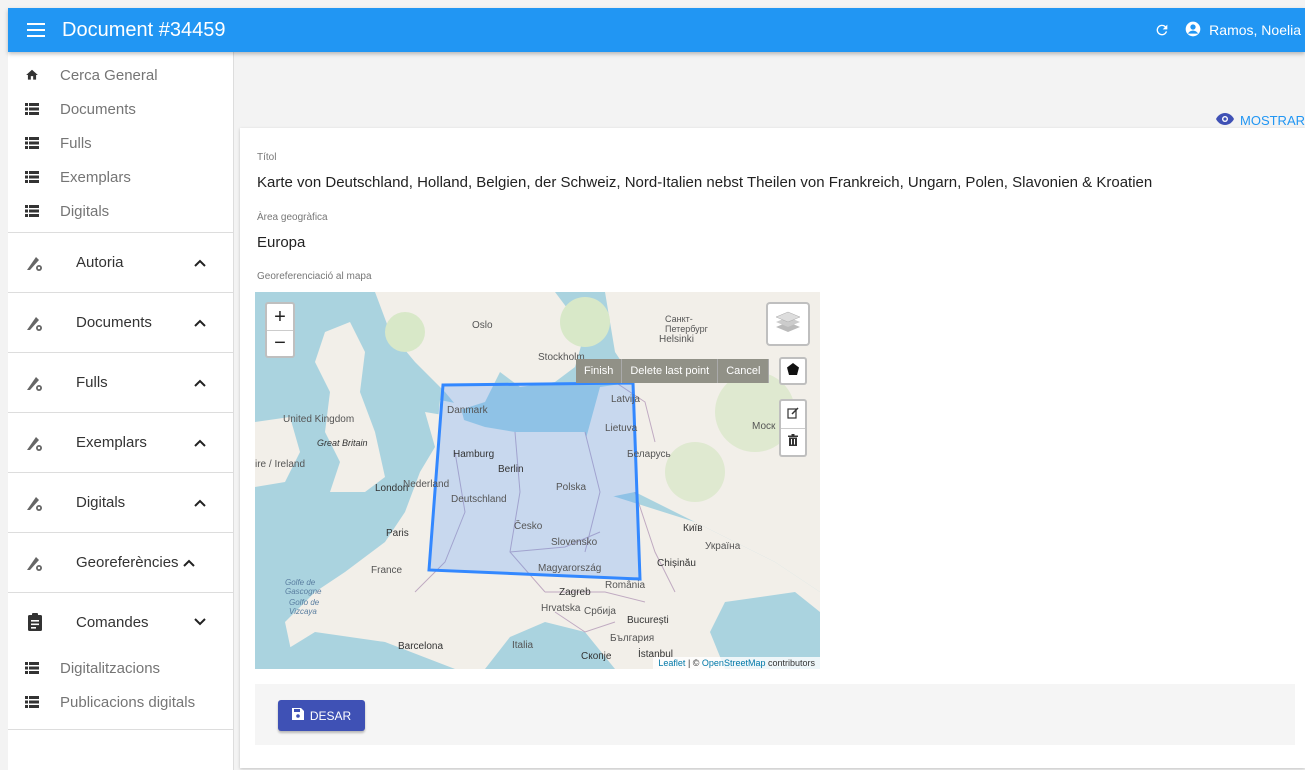 The height and width of the screenshot is (770, 1305). I want to click on map-attribution: Leaflet | © OpenStreetMap contributors, so click(736, 663).